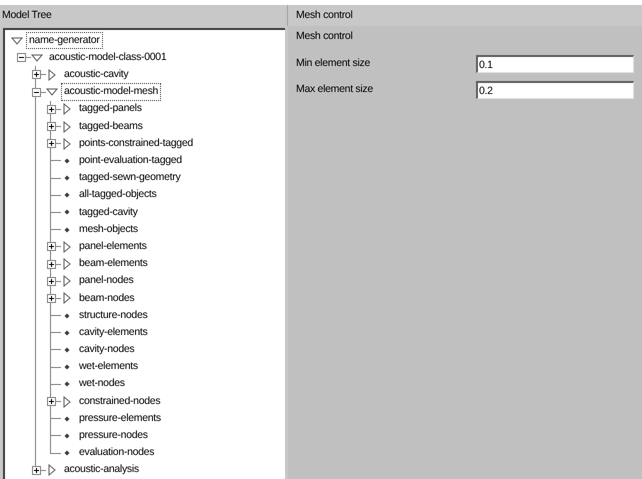 This screenshot has width=642, height=479. I want to click on input-field: 0.2, so click(555, 90).